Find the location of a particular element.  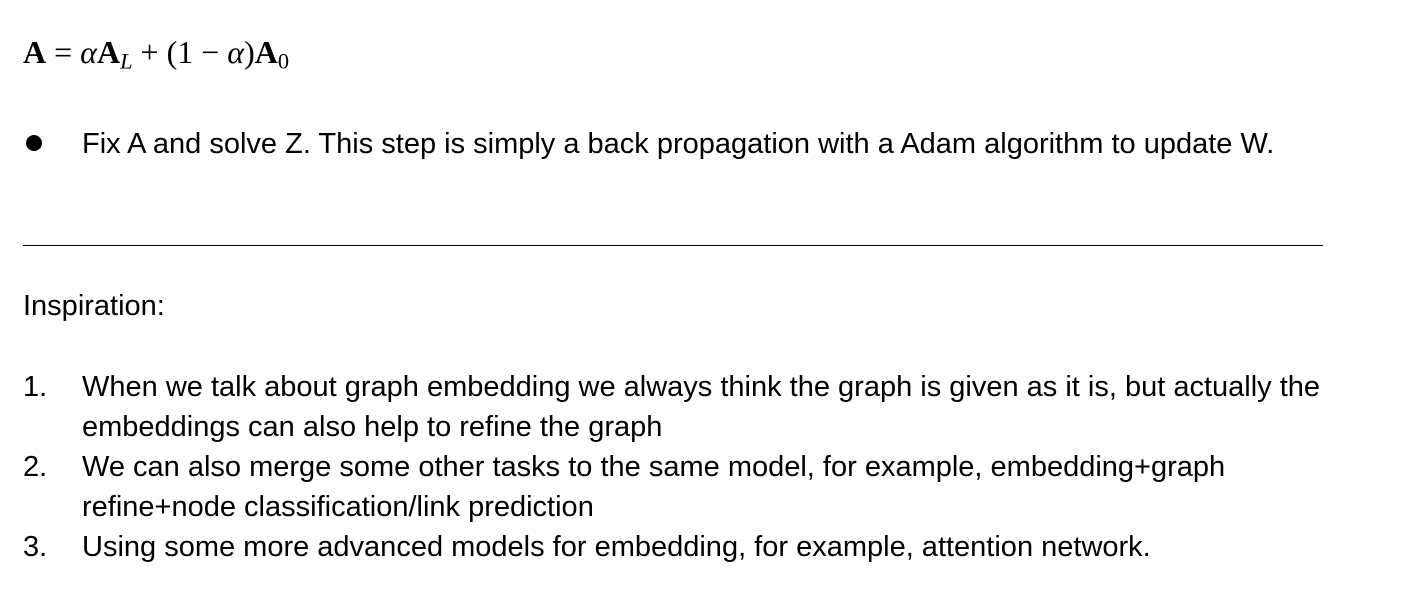

list-item-number: 1. is located at coordinates (35, 387).